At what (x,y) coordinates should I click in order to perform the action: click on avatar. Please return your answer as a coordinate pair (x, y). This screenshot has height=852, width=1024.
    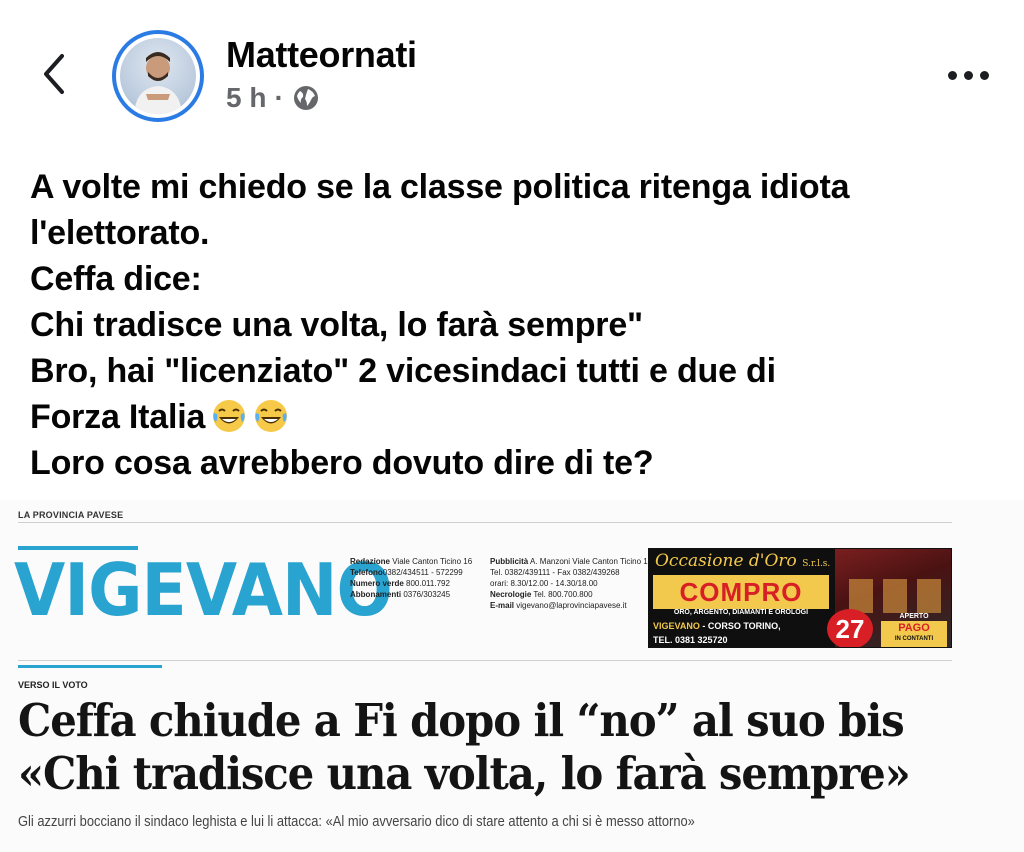
    Looking at the image, I should click on (158, 76).